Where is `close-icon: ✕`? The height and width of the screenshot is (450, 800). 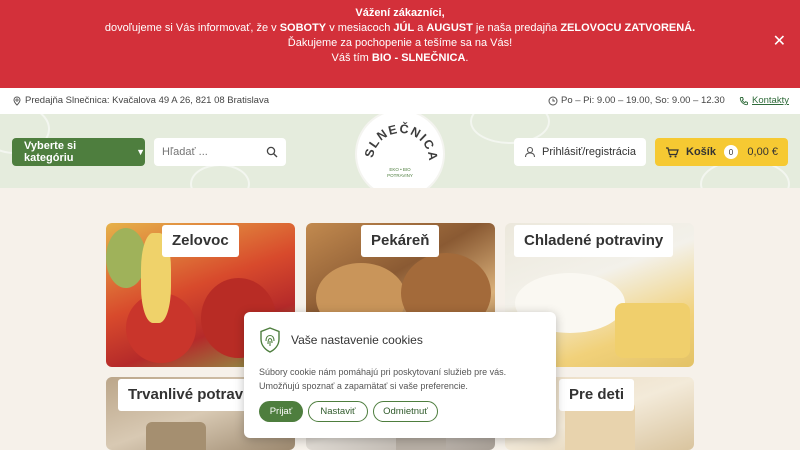
close-icon: ✕ is located at coordinates (779, 42).